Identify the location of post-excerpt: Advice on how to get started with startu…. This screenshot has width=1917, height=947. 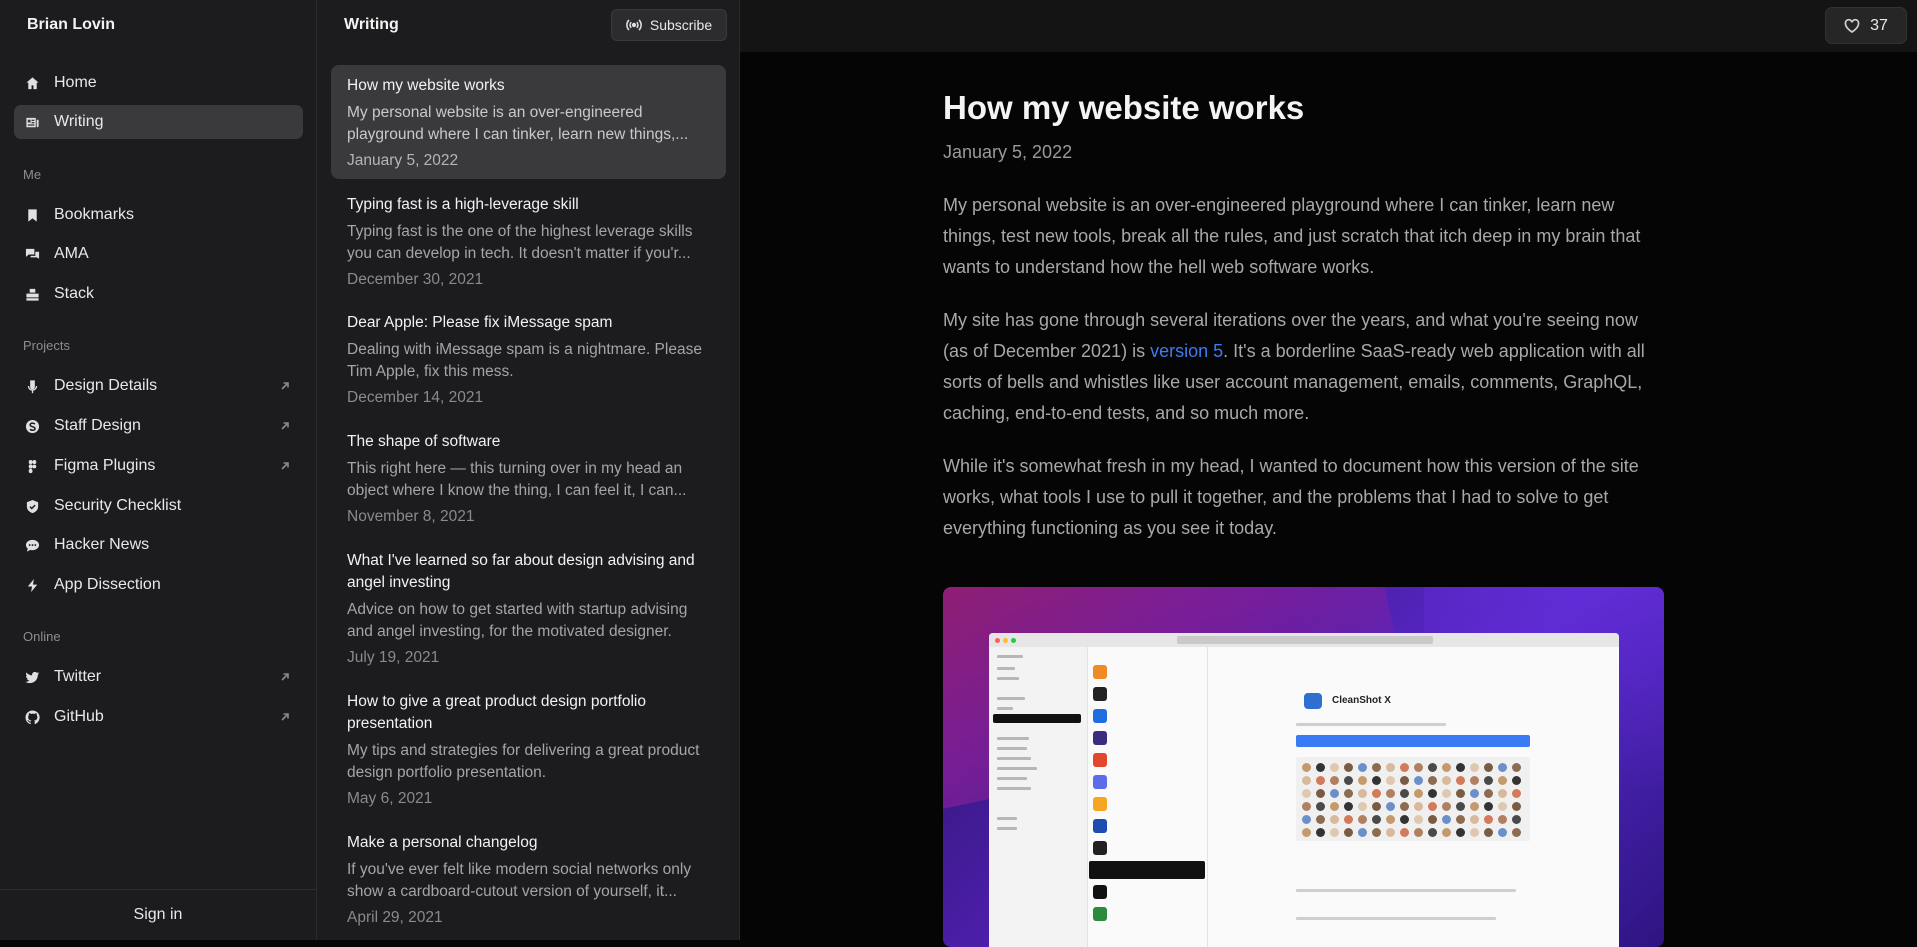
(517, 620).